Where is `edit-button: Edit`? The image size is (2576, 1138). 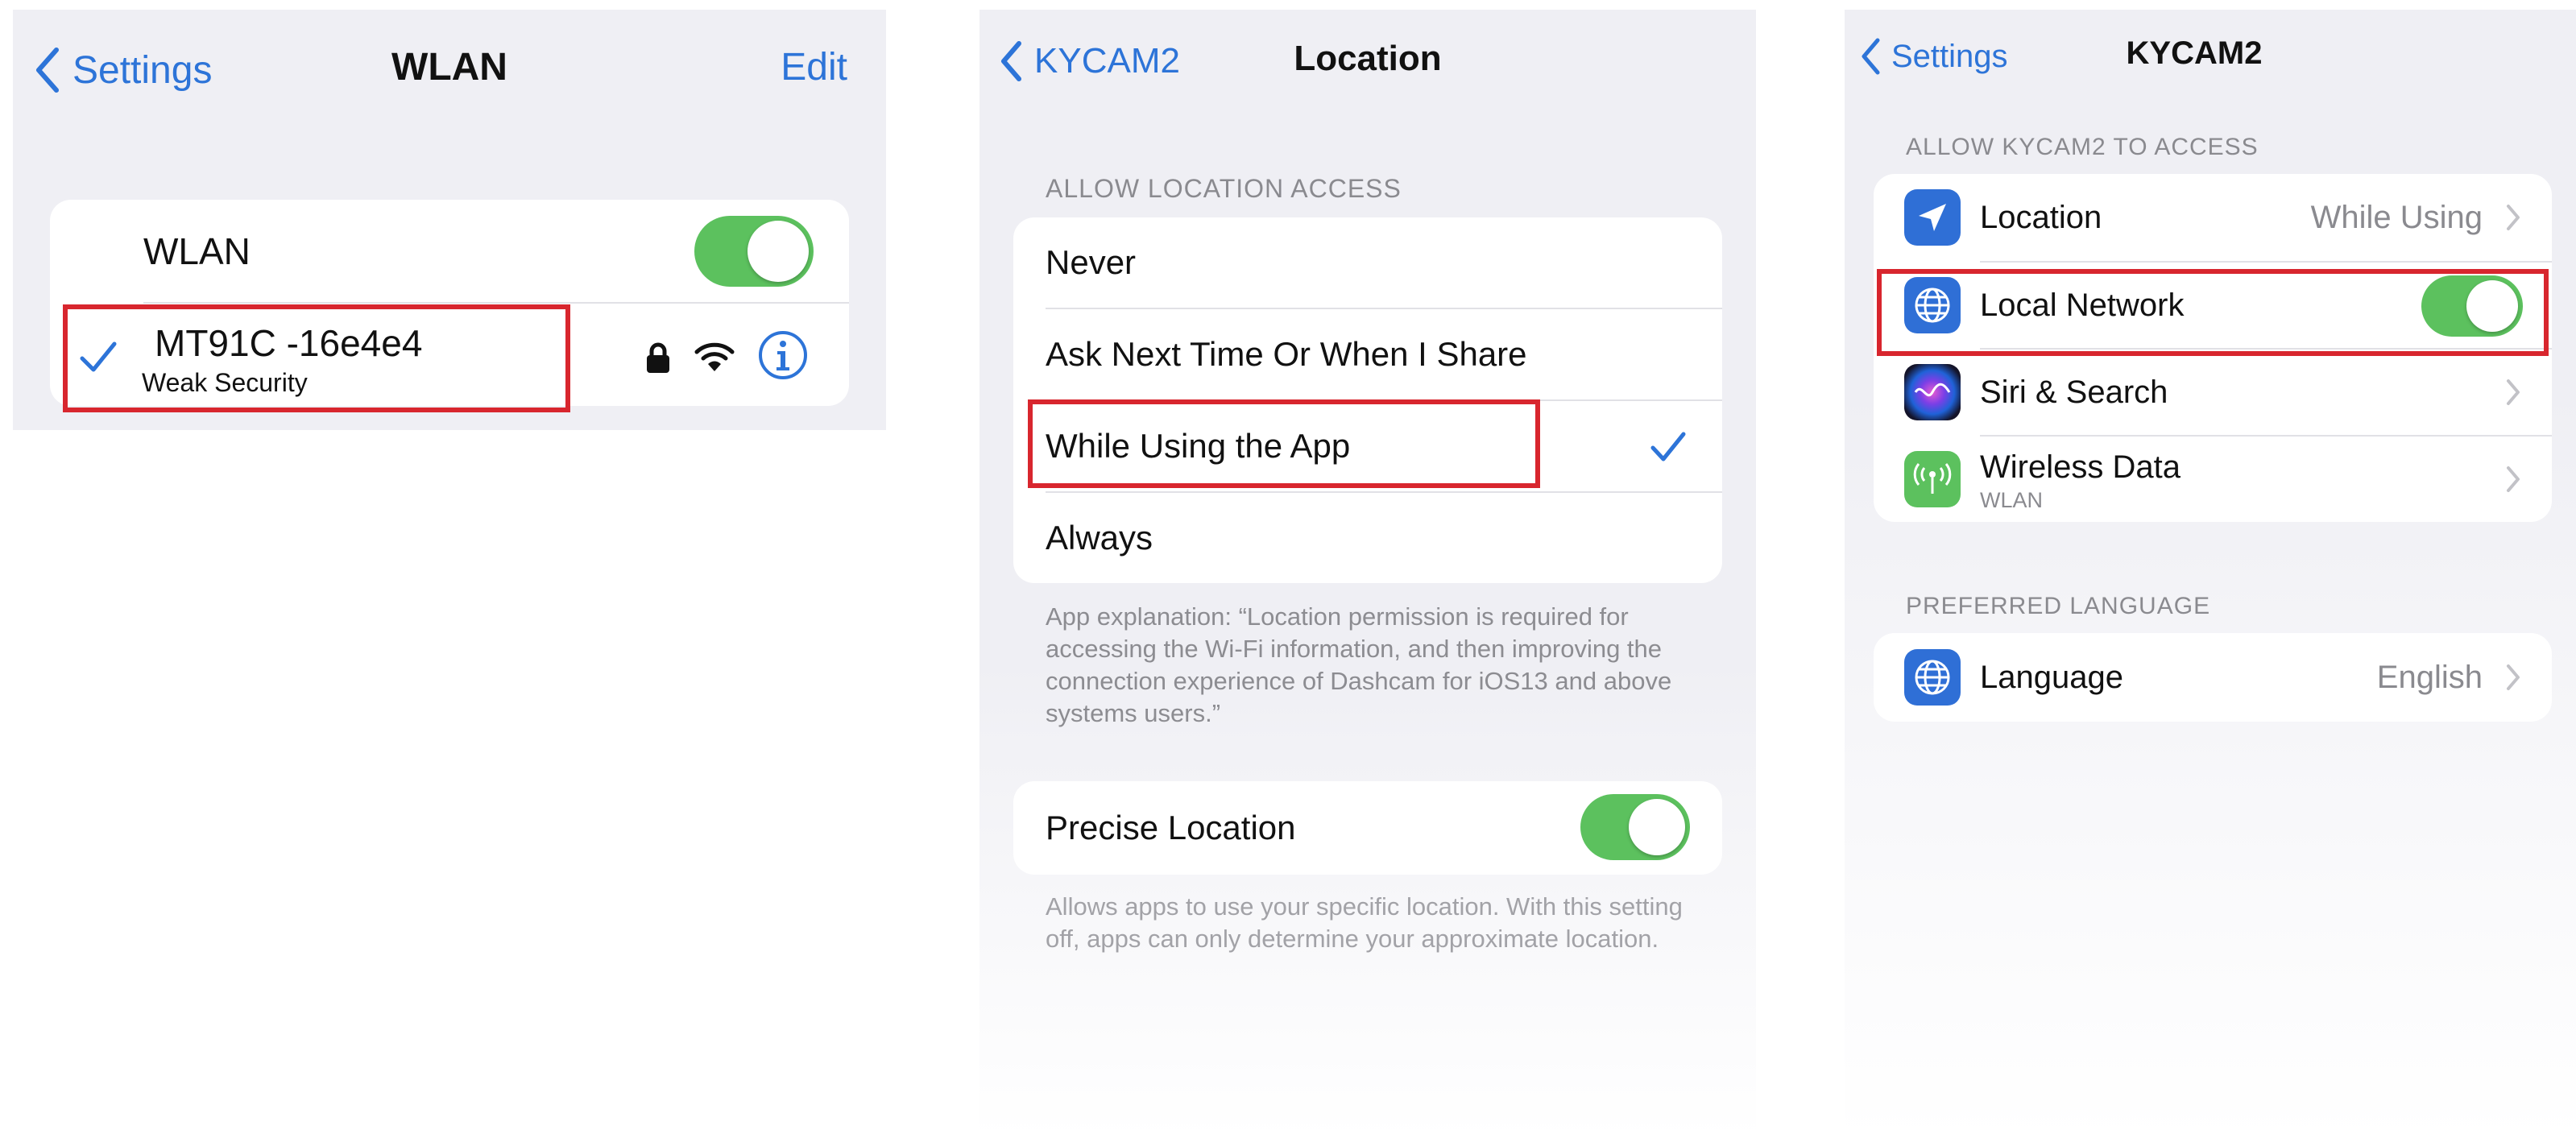 edit-button: Edit is located at coordinates (814, 67).